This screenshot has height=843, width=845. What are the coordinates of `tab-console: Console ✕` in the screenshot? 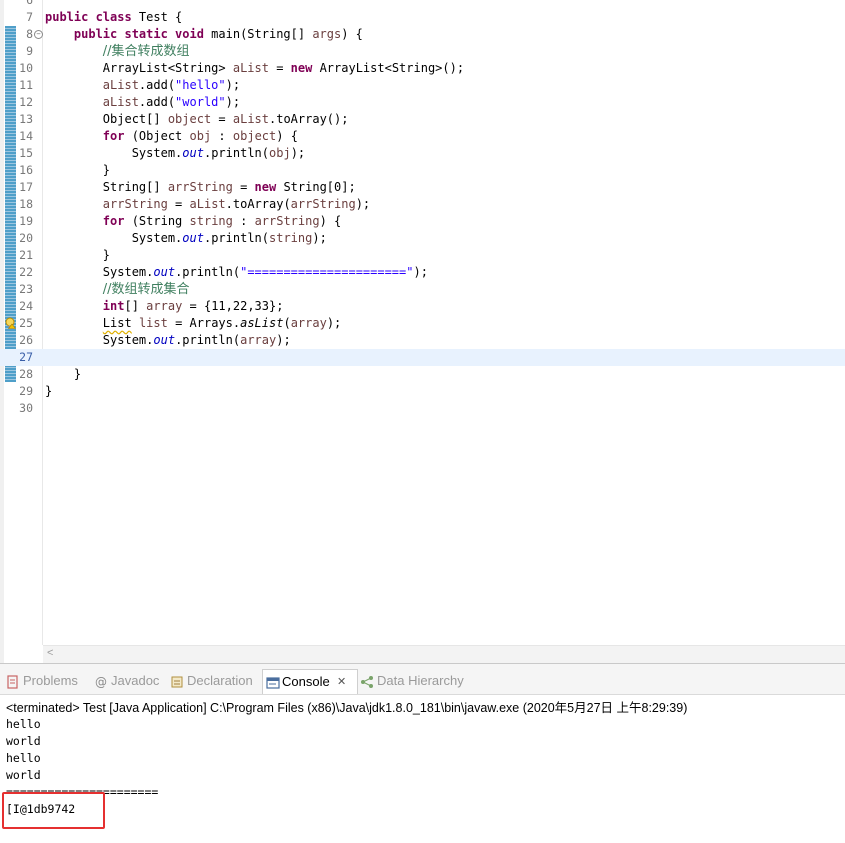 It's located at (310, 681).